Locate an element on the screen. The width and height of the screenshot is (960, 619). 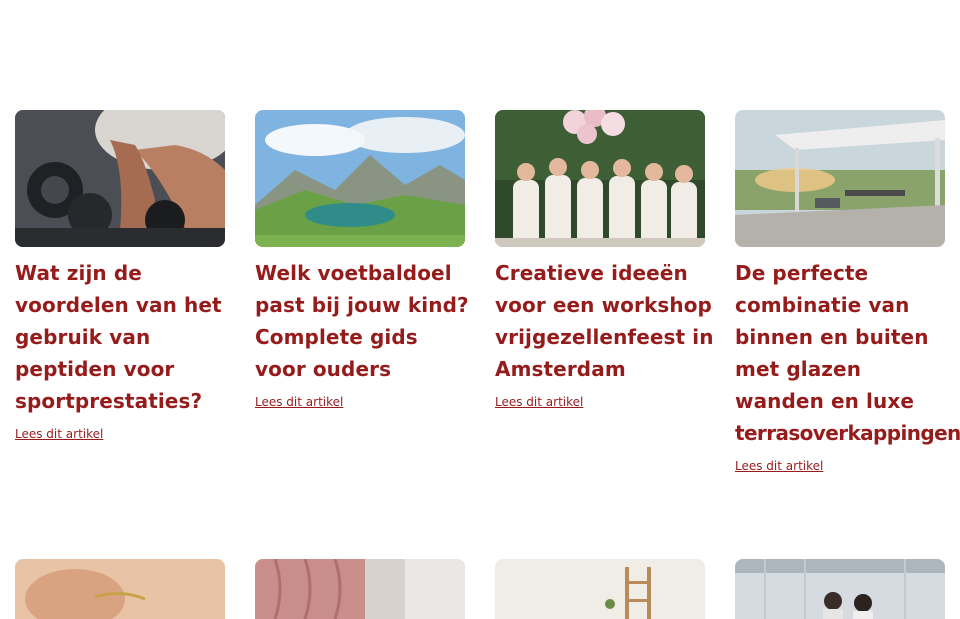
bachelorette-party-photo is located at coordinates (600, 178).